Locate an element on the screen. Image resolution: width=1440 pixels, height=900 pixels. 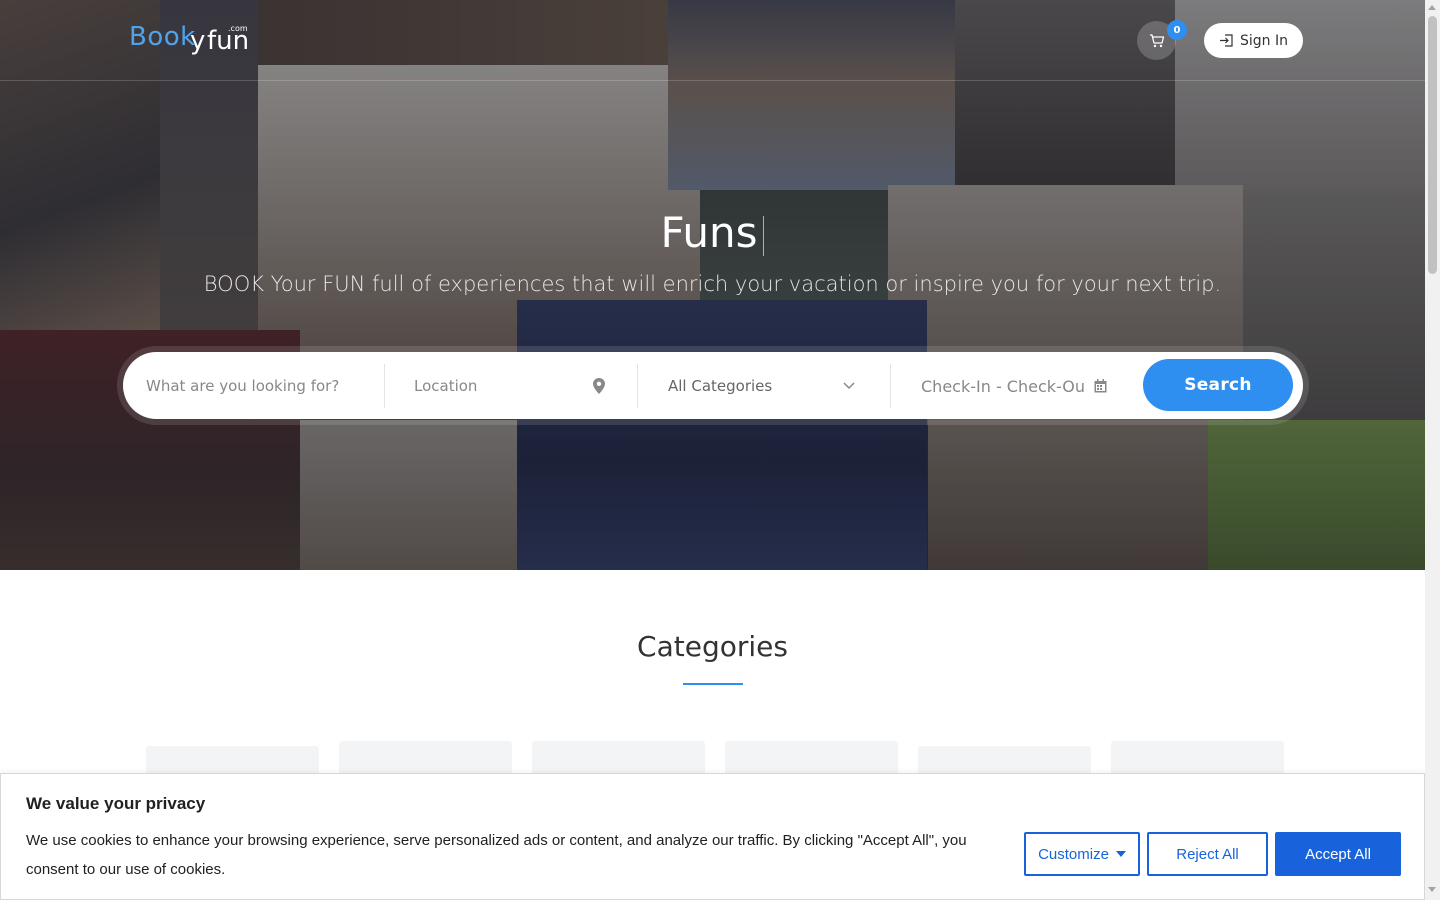
category-select-value: All Categories is located at coordinates (720, 386).